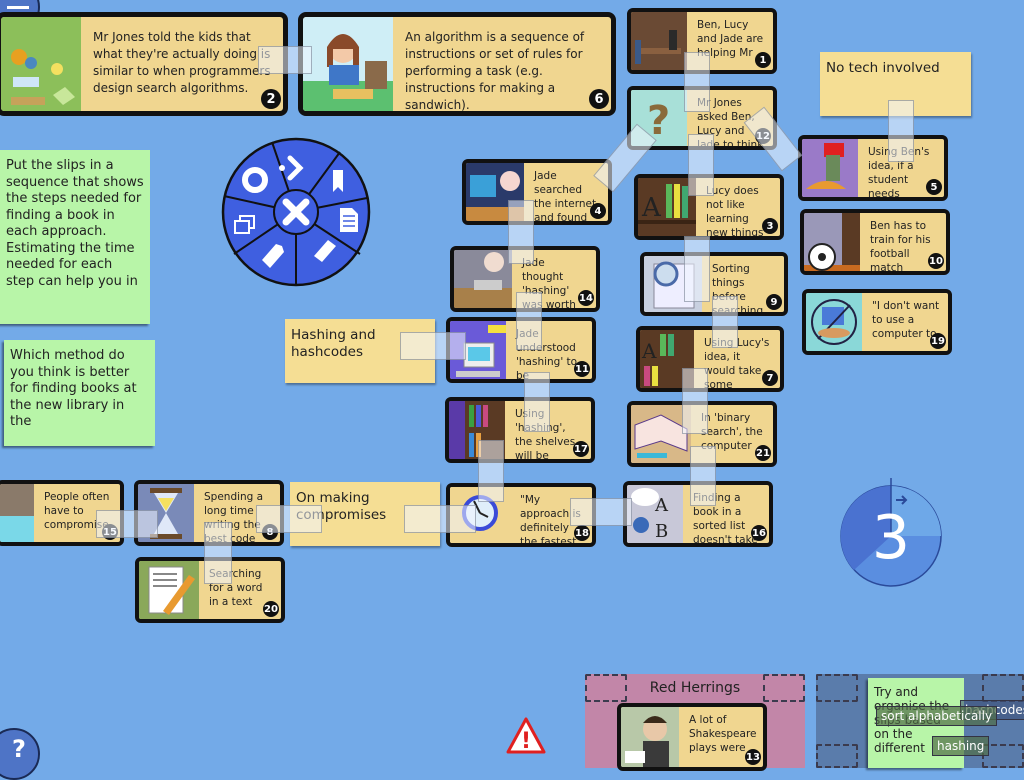 The height and width of the screenshot is (780, 1024). Describe the element at coordinates (891, 538) in the screenshot. I see `timer-value: 3` at that location.